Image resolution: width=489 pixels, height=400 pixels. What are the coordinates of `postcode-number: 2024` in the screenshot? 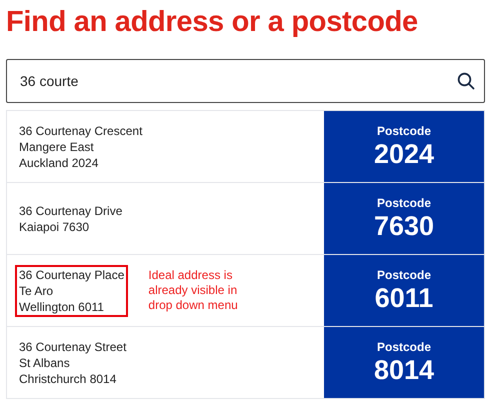 It's located at (404, 154).